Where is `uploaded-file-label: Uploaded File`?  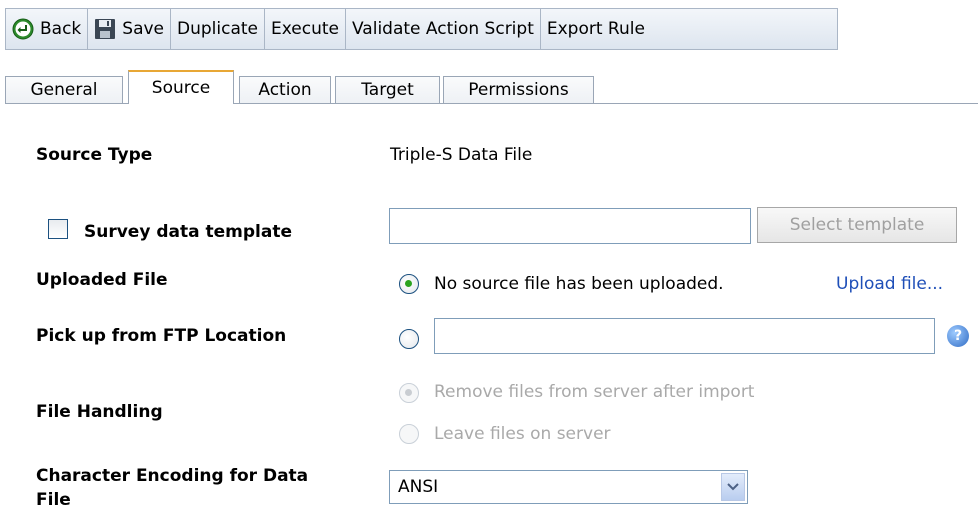 uploaded-file-label: Uploaded File is located at coordinates (102, 280).